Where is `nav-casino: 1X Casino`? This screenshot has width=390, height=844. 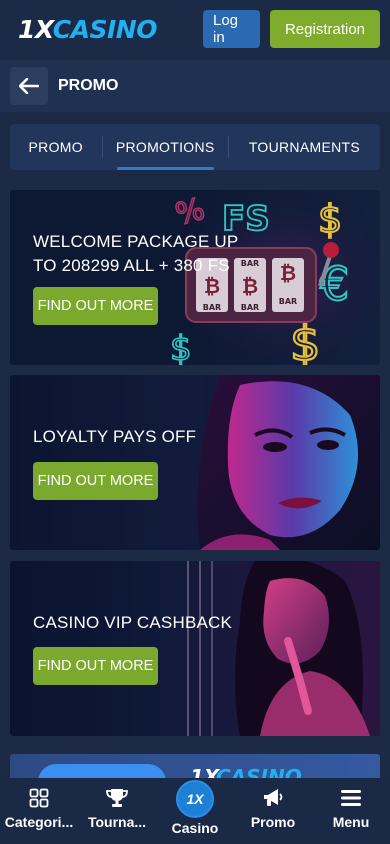
nav-casino: 1X Casino is located at coordinates (195, 811).